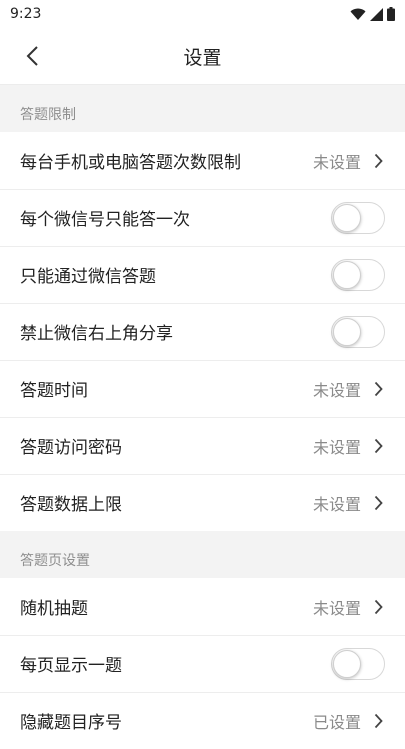 Image resolution: width=405 pixels, height=749 pixels. Describe the element at coordinates (202, 14) in the screenshot. I see `status-bar: 9:23` at that location.